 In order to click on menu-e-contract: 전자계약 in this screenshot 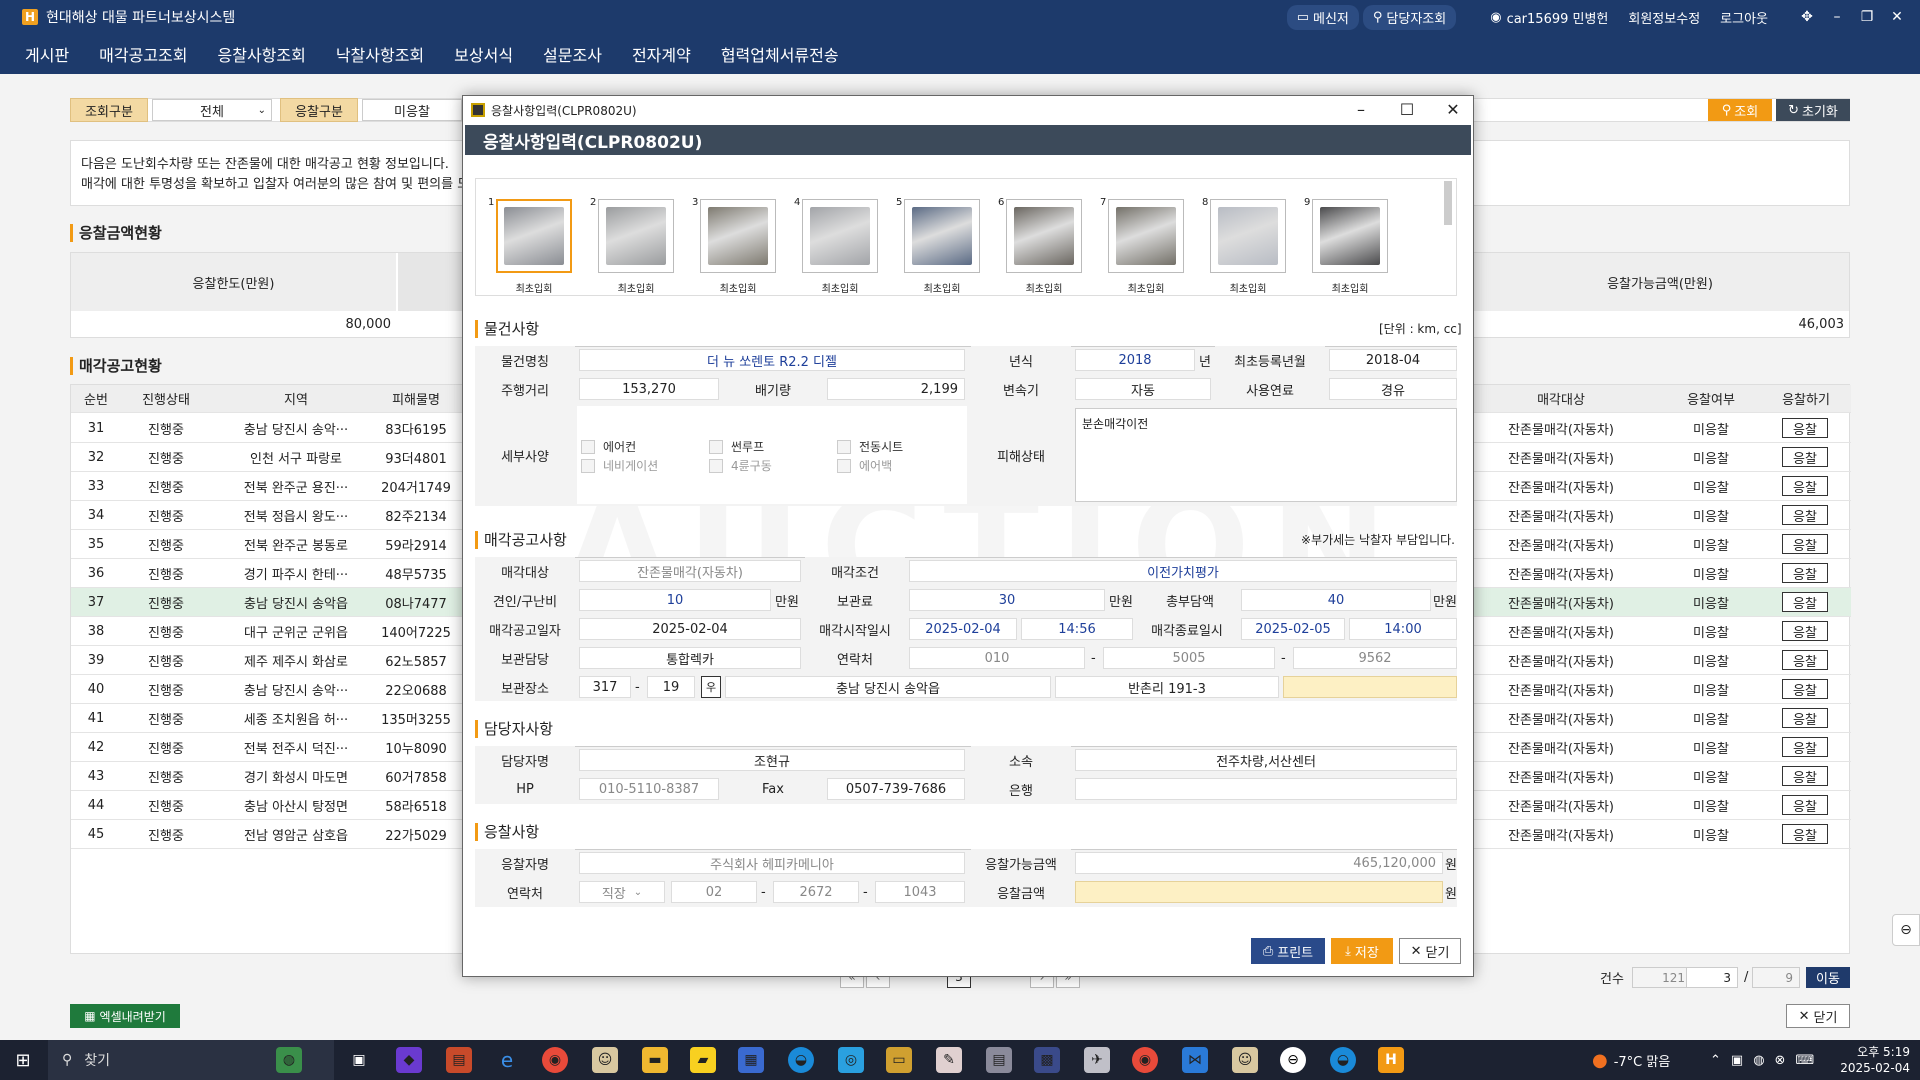, I will do `click(661, 54)`.